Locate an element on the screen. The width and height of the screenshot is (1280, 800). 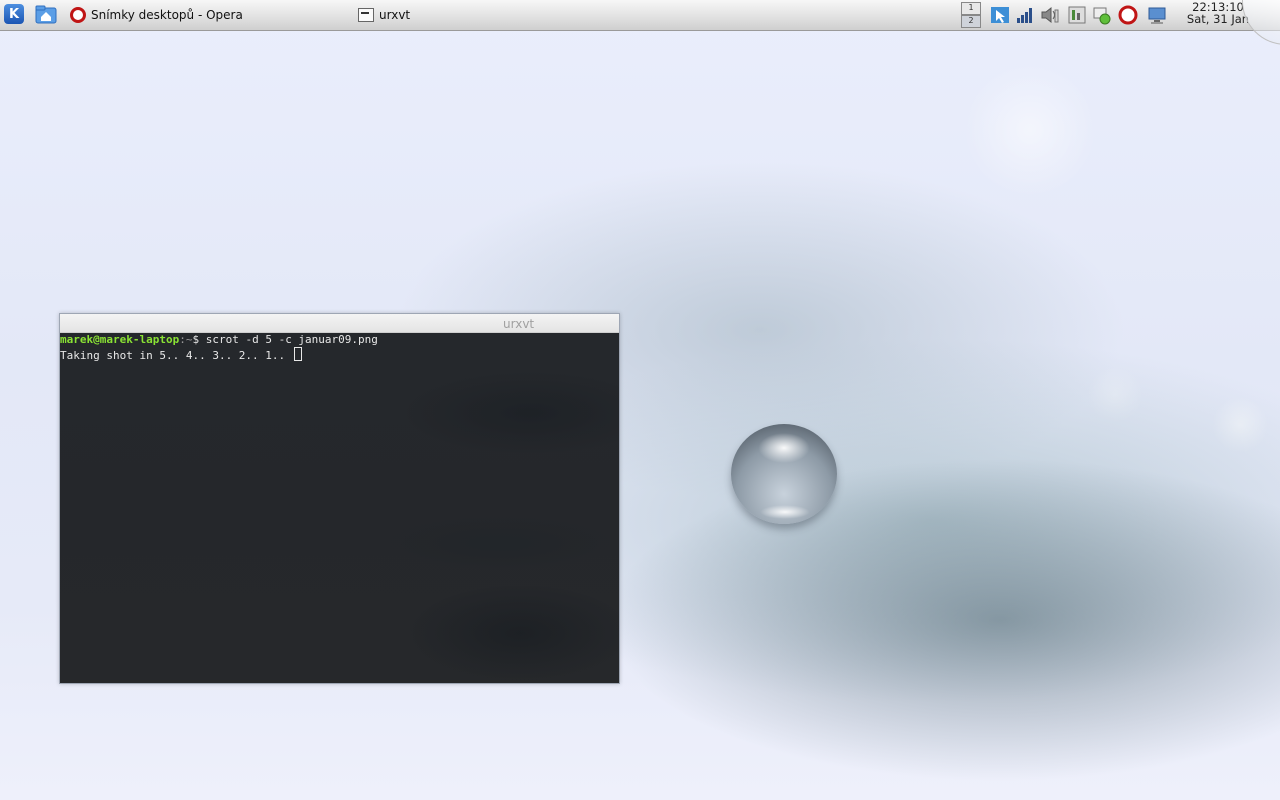
terminal-output-line: Taking shot in 5.. 4.. 3.. 2.. 1.. is located at coordinates (181, 355).